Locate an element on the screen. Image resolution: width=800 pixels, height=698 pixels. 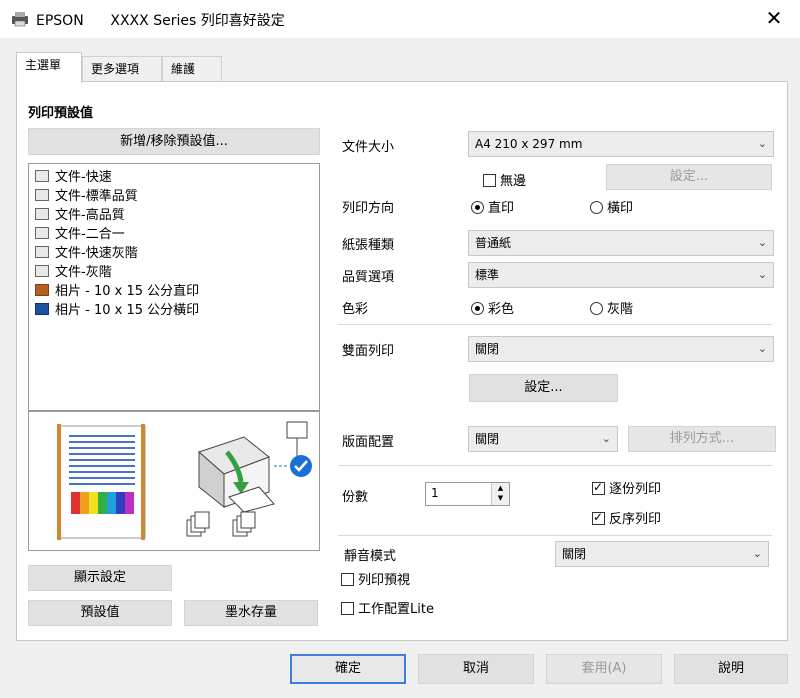
list-item: 文件-快速 is located at coordinates (73, 177).